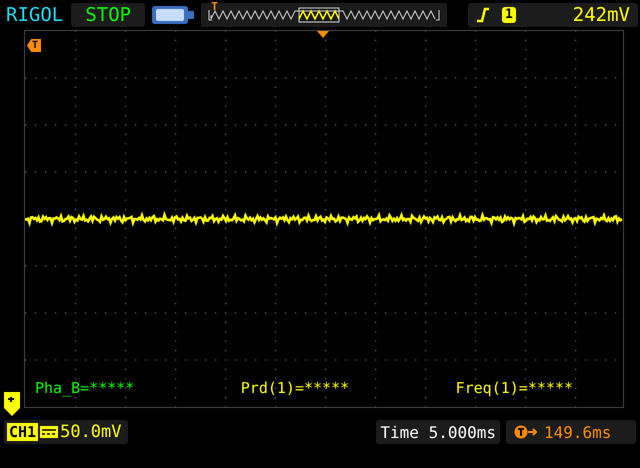 Image resolution: width=640 pixels, height=468 pixels. What do you see at coordinates (91, 432) in the screenshot?
I see `channel-scale-value: 50.0mV` at bounding box center [91, 432].